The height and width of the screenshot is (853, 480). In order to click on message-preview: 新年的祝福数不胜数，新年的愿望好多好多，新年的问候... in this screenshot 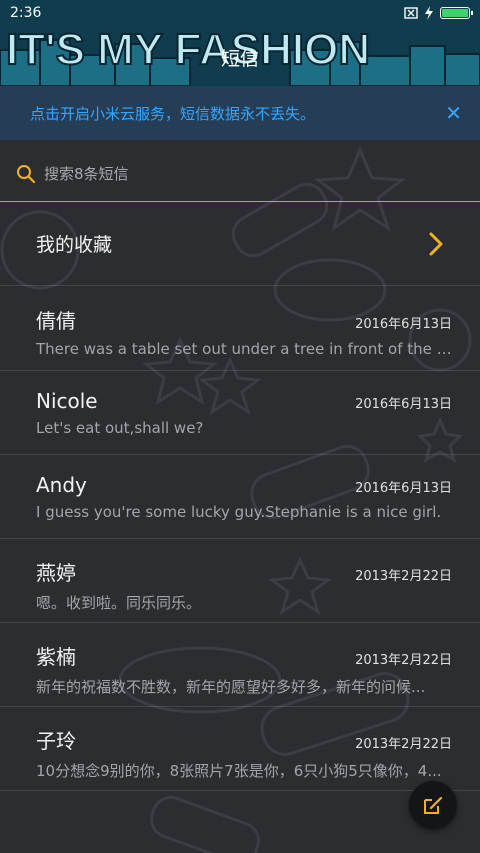, I will do `click(231, 687)`.